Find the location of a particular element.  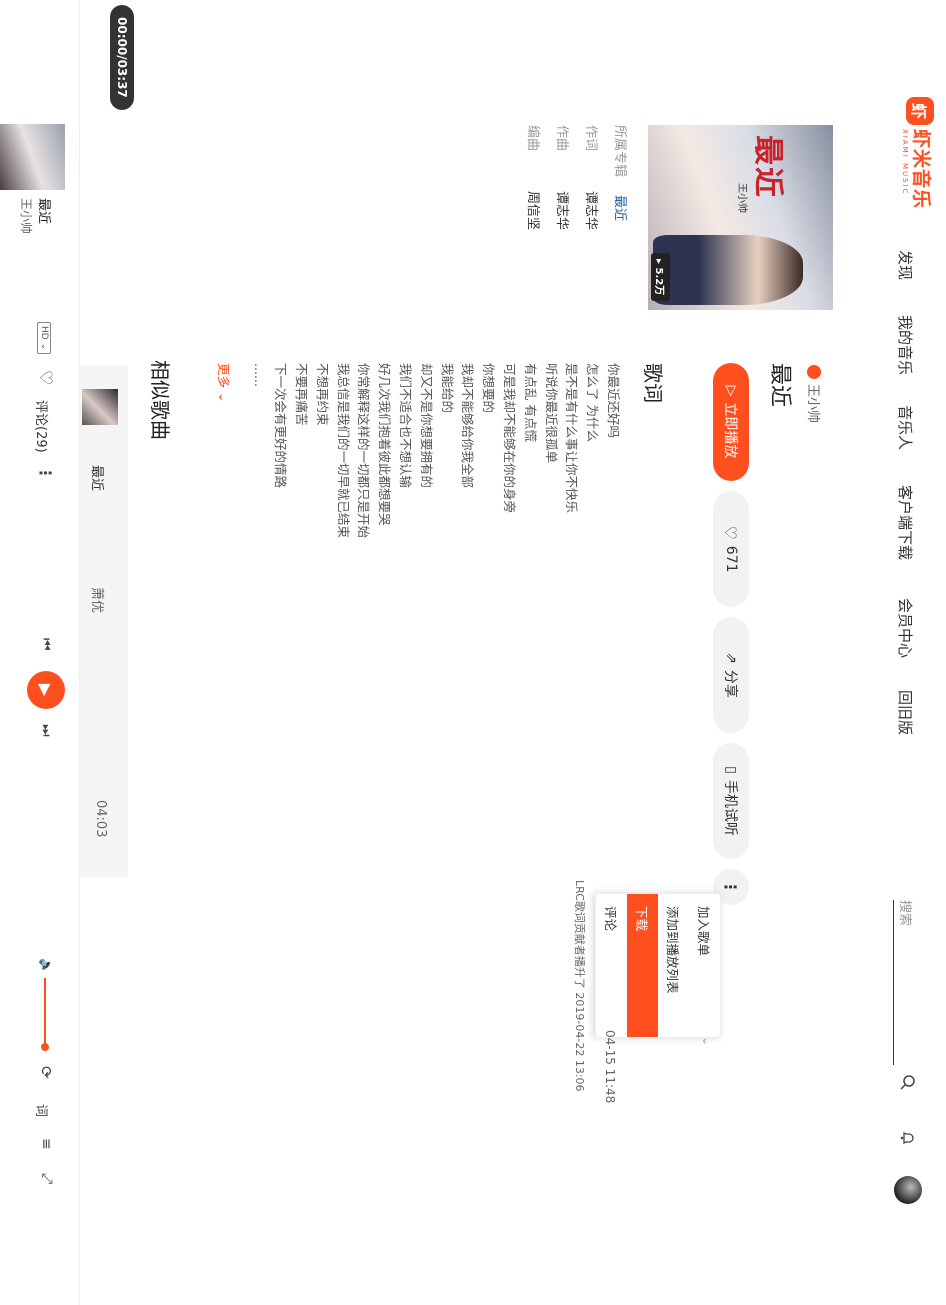

phone-listen-button: ▯ 手机试听 is located at coordinates (731, 801).